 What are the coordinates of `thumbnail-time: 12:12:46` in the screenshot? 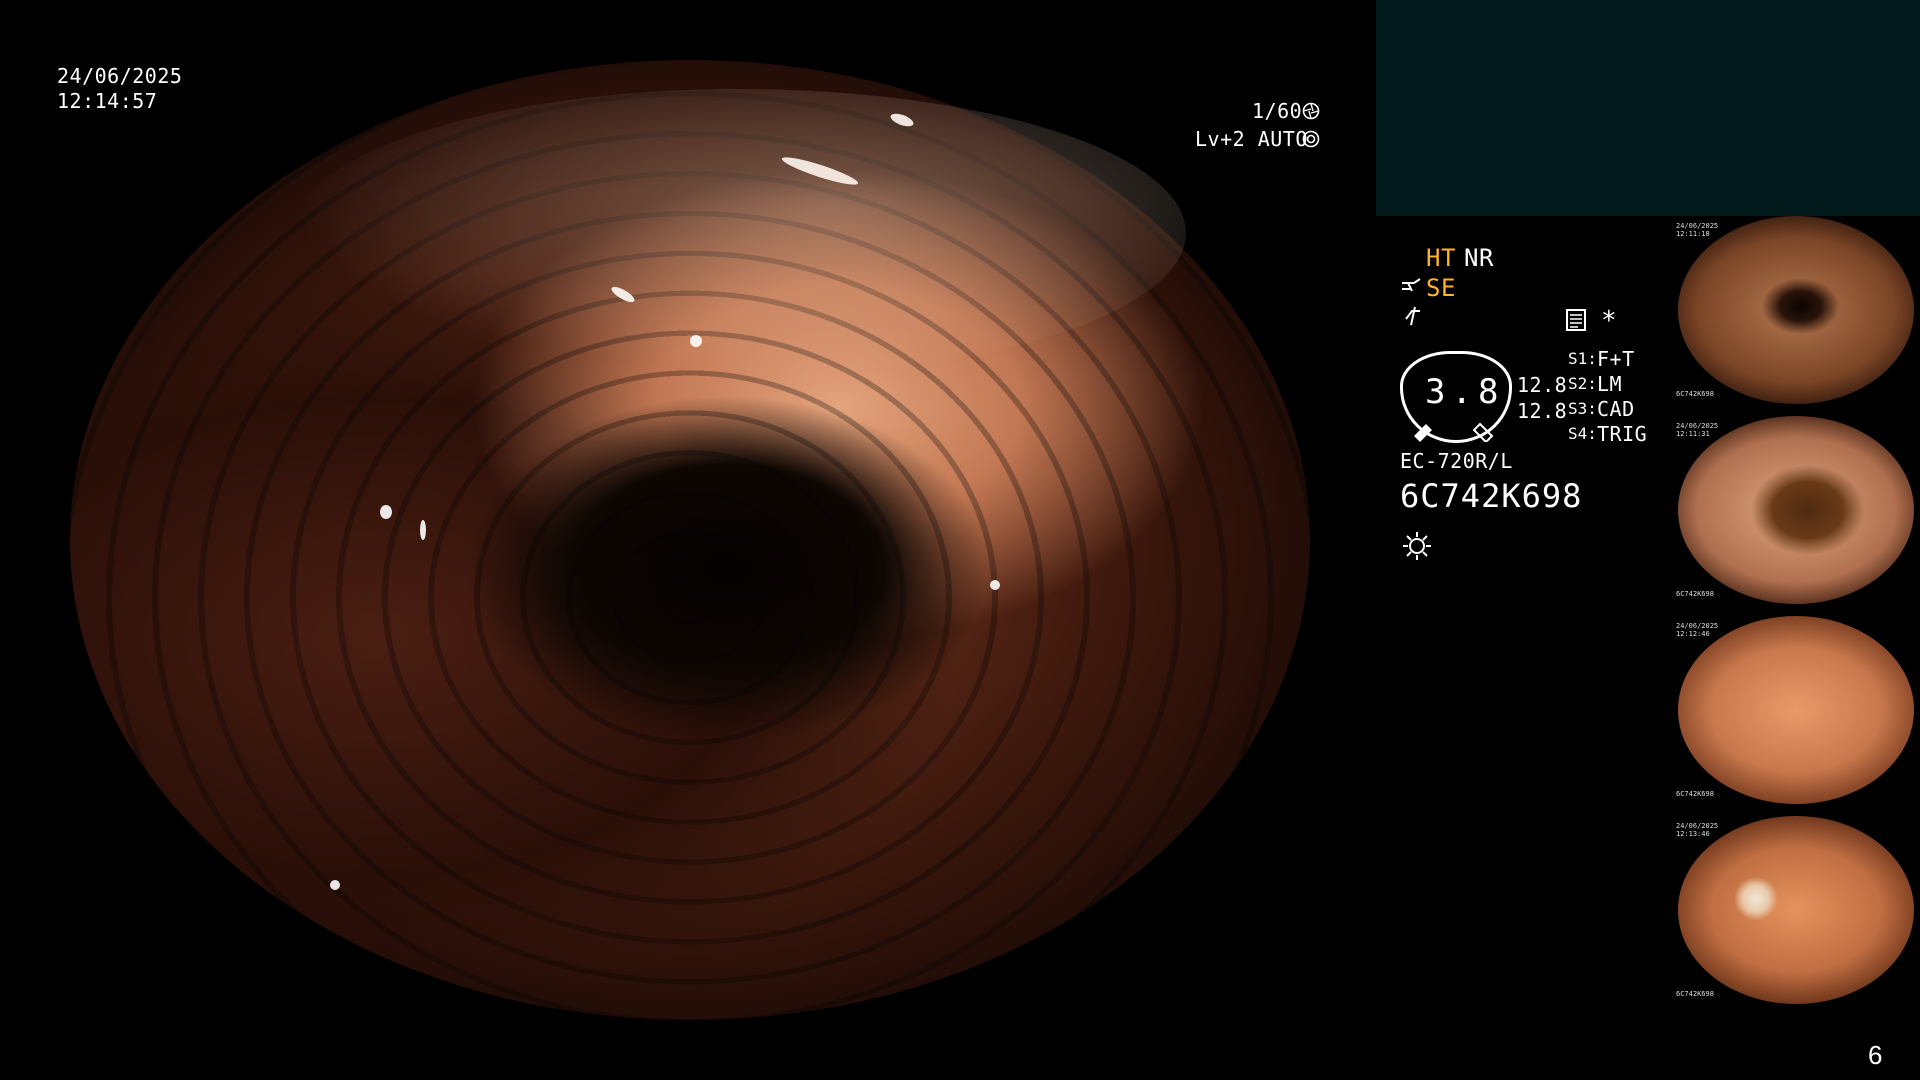 It's located at (1693, 634).